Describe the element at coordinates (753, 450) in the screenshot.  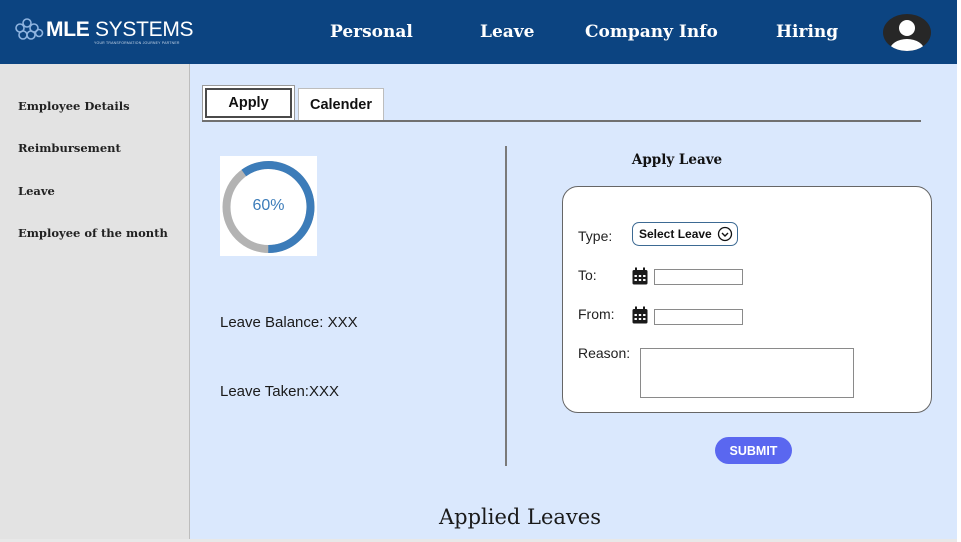
I see `submit-button: SUBMIT` at that location.